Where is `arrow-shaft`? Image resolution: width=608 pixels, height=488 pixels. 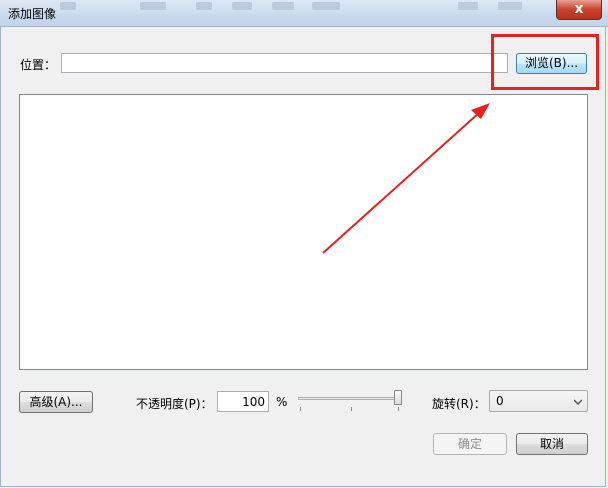 arrow-shaft is located at coordinates (401, 182).